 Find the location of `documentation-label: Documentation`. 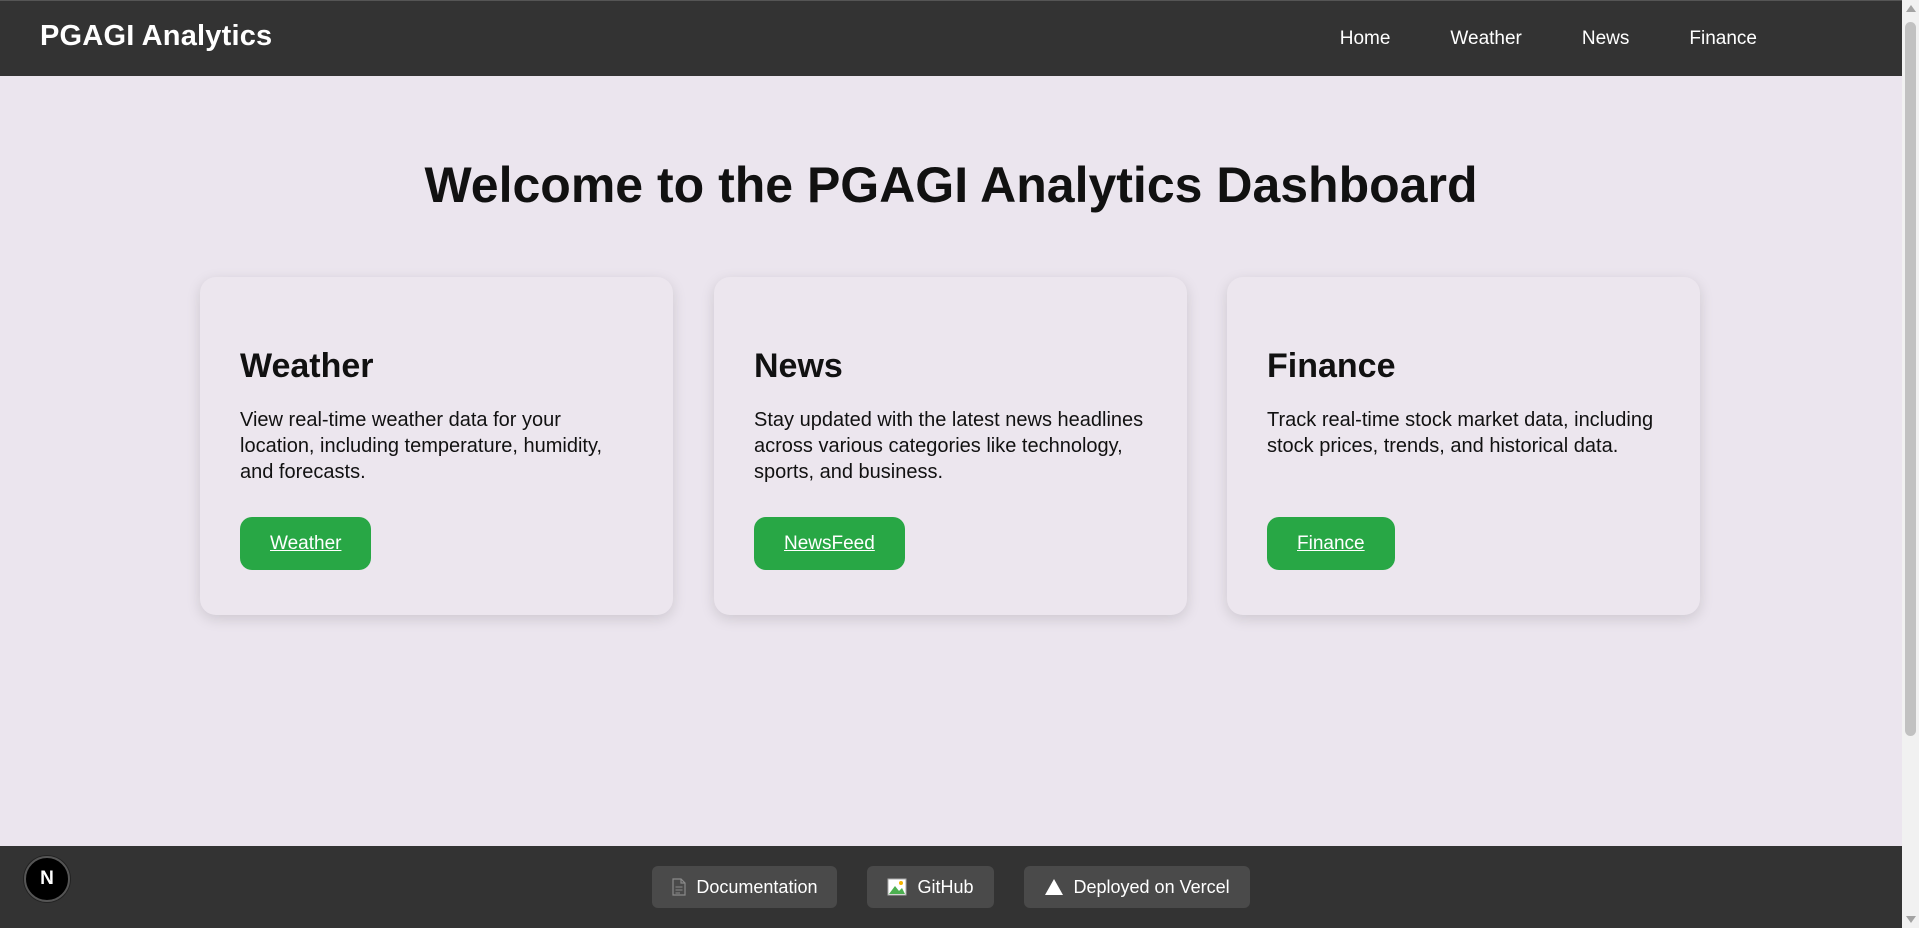

documentation-label: Documentation is located at coordinates (757, 886).